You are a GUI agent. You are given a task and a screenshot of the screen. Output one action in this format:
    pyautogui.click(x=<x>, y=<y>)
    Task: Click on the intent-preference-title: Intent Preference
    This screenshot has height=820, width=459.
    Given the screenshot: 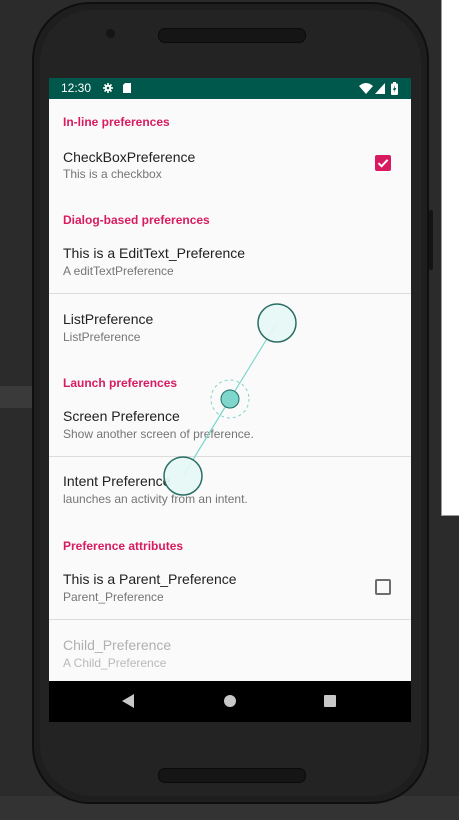 What is the action you would take?
    pyautogui.click(x=117, y=481)
    